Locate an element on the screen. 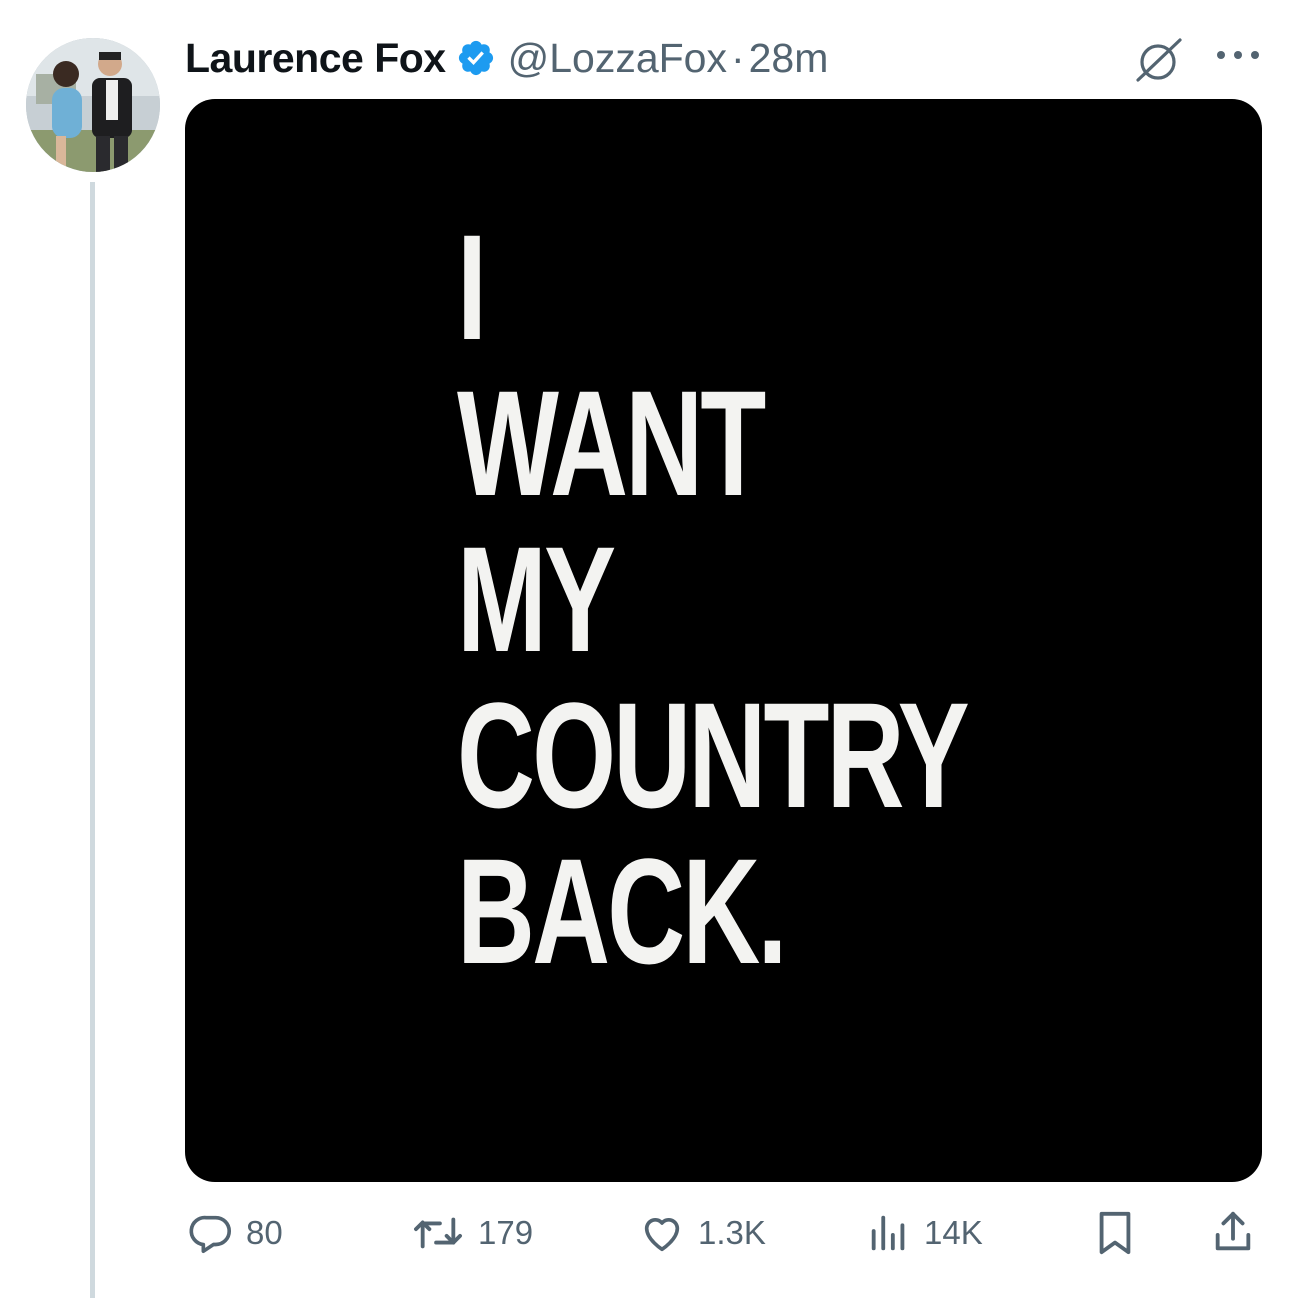 The width and height of the screenshot is (1290, 1298). reply-button: 80 is located at coordinates (235, 1233).